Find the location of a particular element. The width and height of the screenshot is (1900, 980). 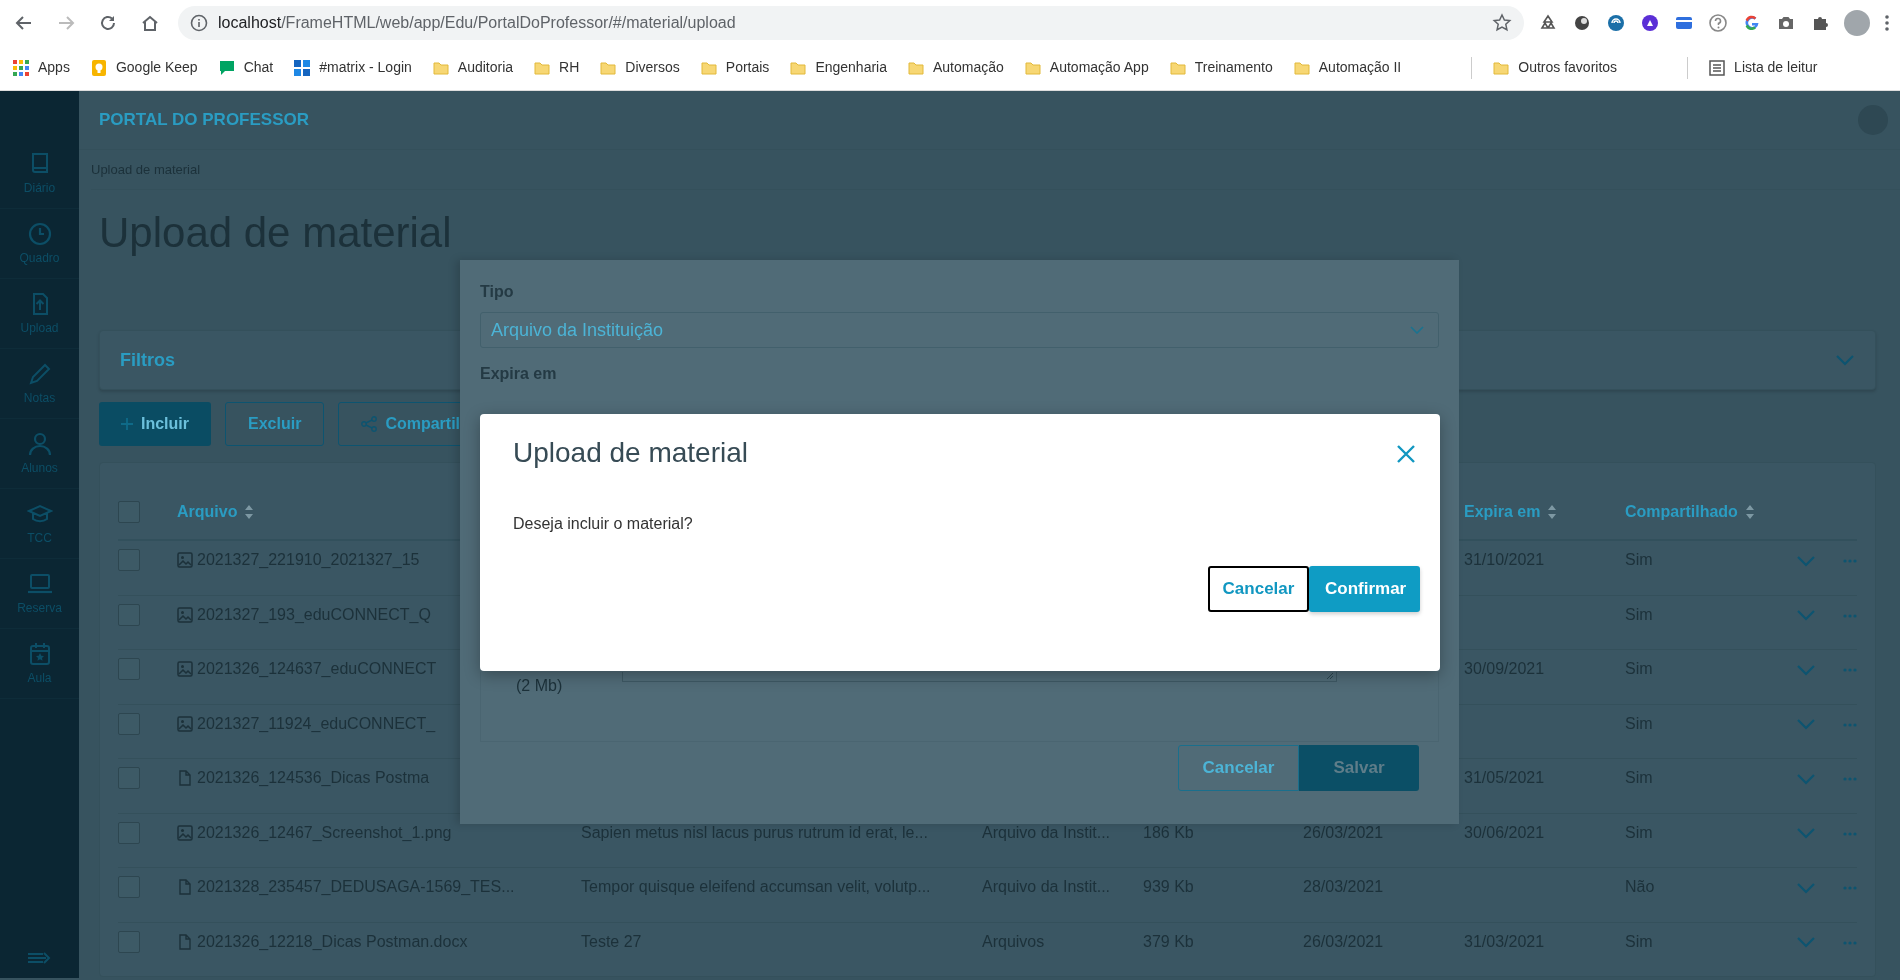

app-title: PORTAL DO PROFESSOR is located at coordinates (204, 120).